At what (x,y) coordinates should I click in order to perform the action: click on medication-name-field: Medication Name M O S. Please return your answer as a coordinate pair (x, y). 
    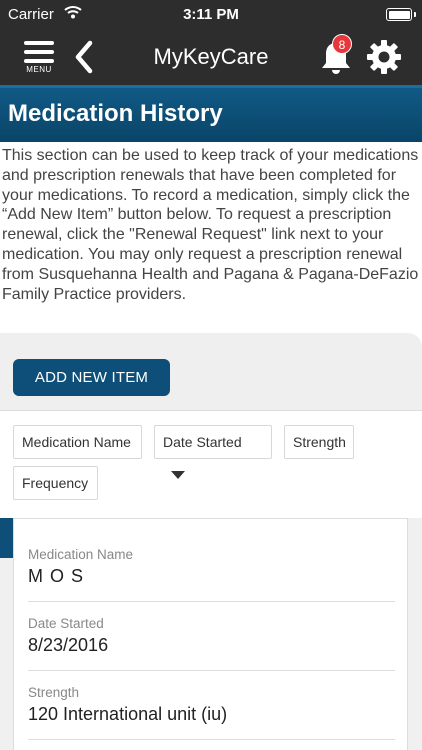
    Looking at the image, I should click on (211, 567).